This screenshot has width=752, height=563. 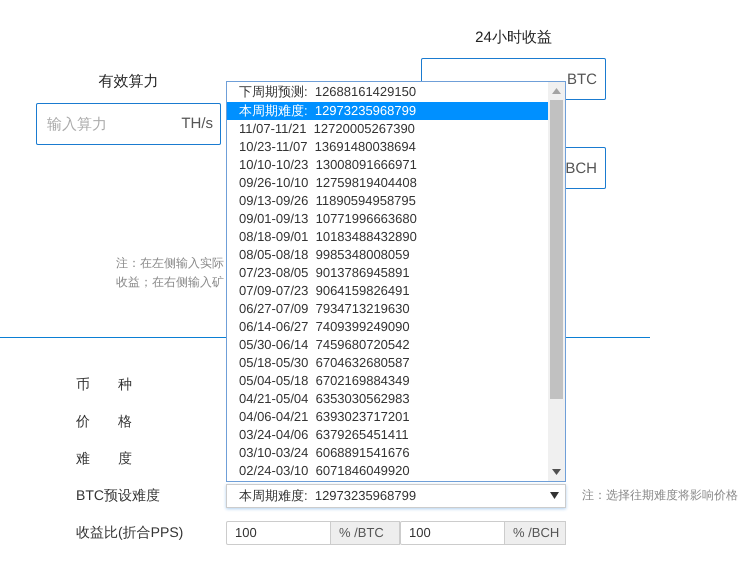 What do you see at coordinates (582, 79) in the screenshot?
I see `unit-label: BTC` at bounding box center [582, 79].